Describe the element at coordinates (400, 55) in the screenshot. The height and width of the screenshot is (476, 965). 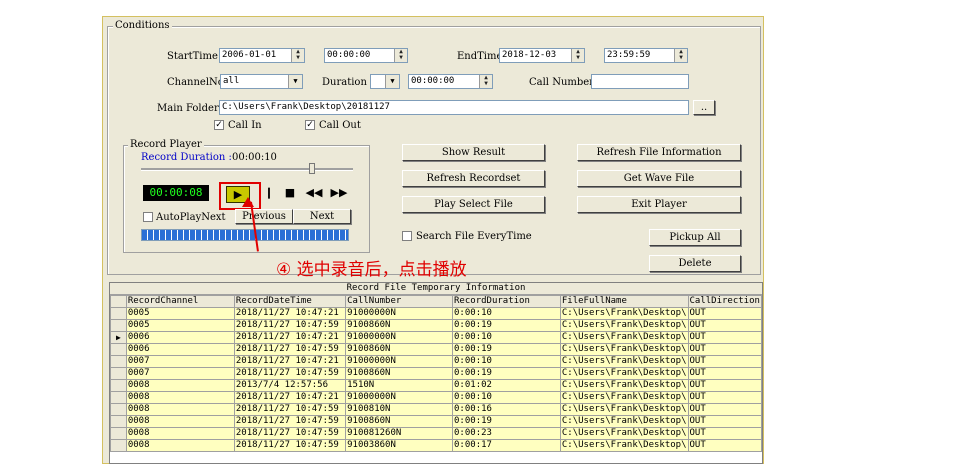
I see `start-time-spin-icon: ▲ ▼` at that location.